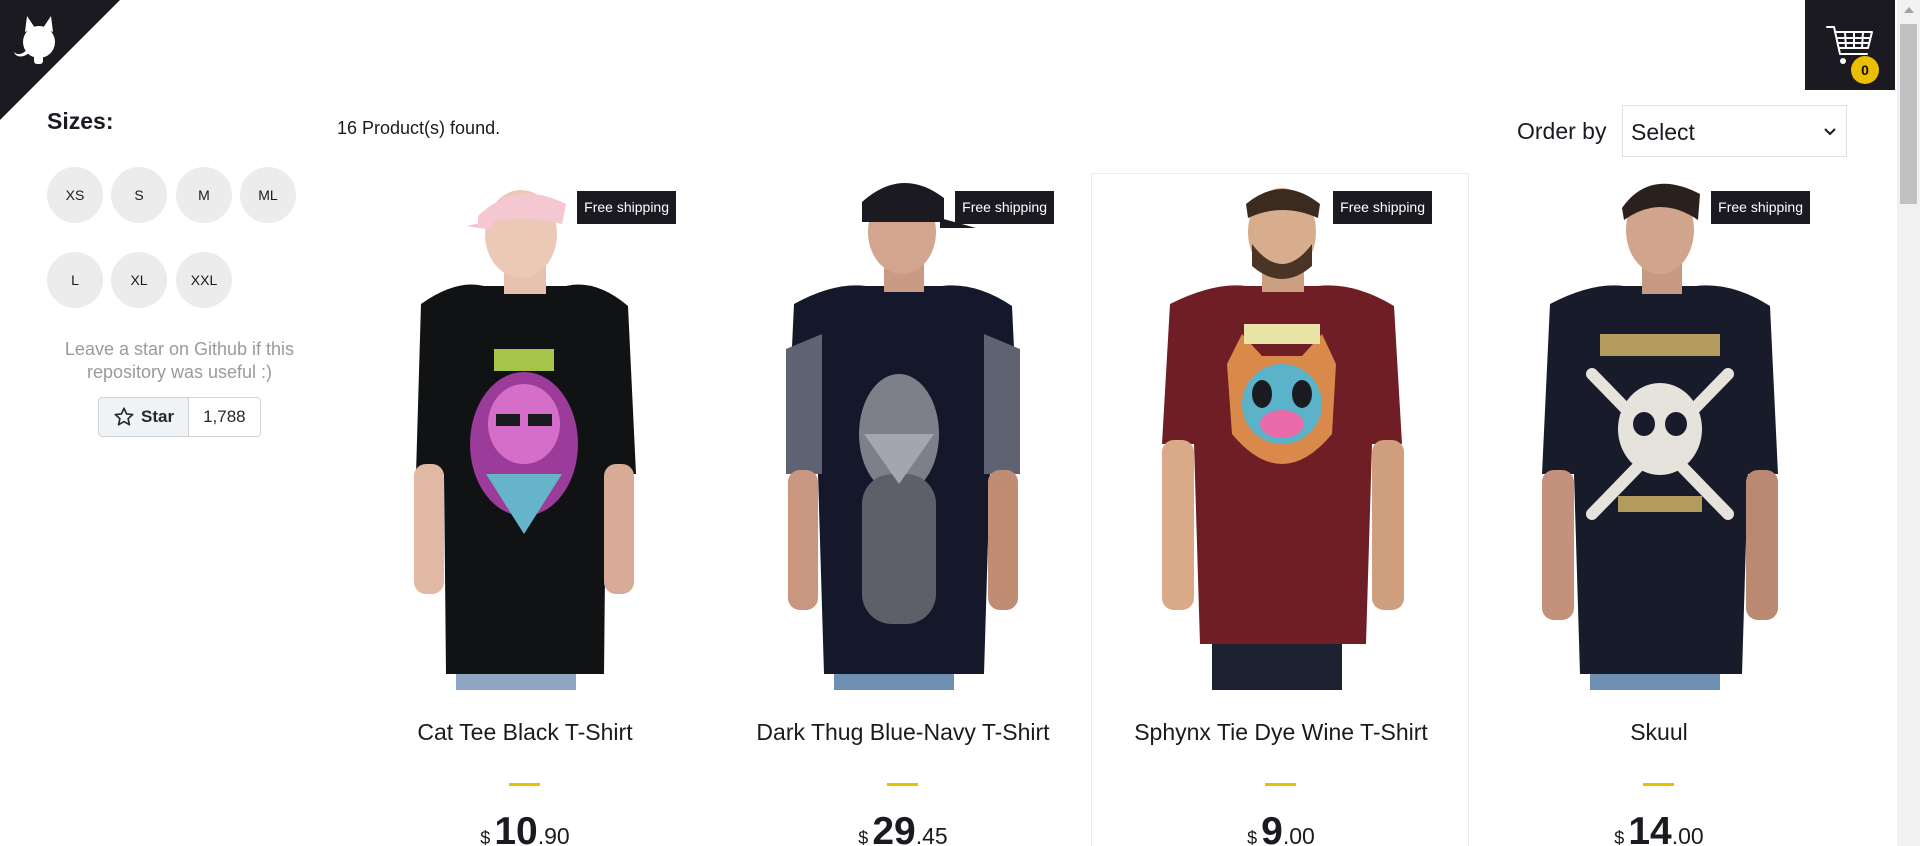 The image size is (1920, 846). I want to click on github-octocat-icon, so click(60, 60).